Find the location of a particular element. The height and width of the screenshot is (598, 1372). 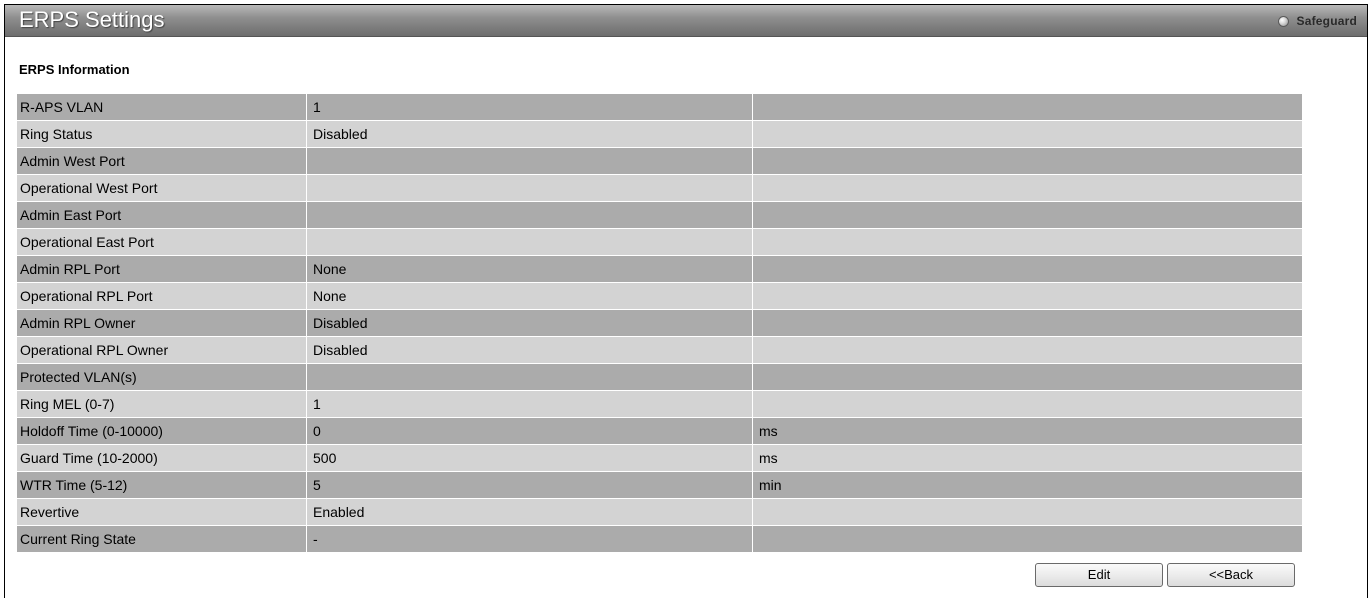

row-label: R-APS VLAN is located at coordinates (161, 107).